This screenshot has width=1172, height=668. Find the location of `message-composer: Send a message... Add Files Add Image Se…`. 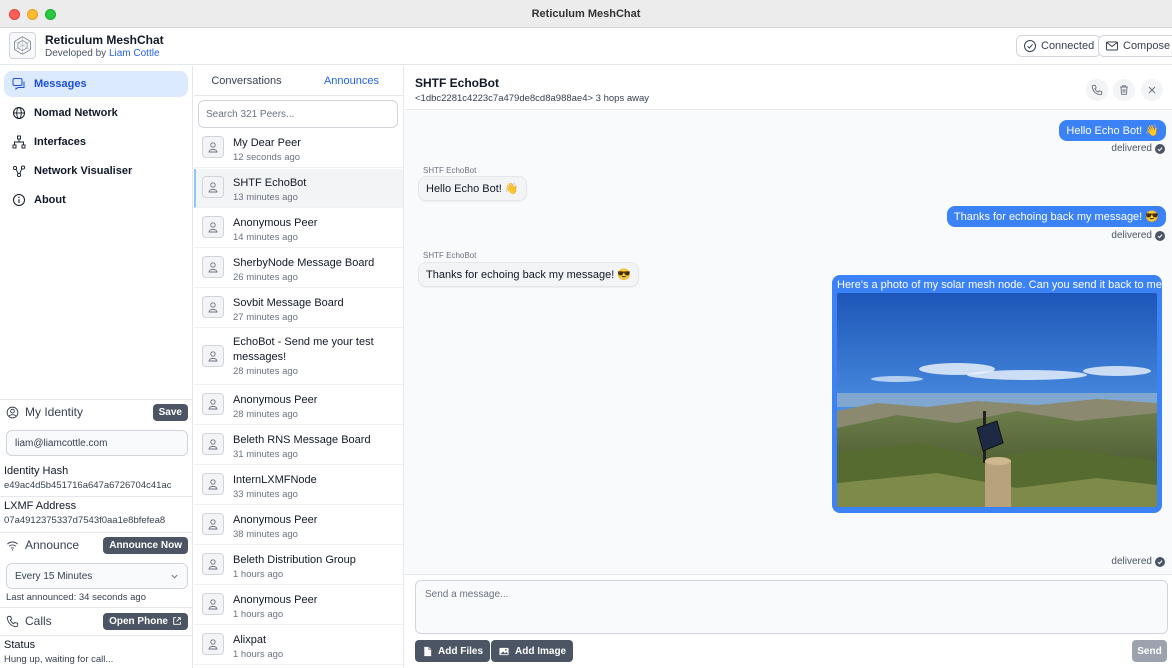

message-composer: Send a message... Add Files Add Image Se… is located at coordinates (788, 621).